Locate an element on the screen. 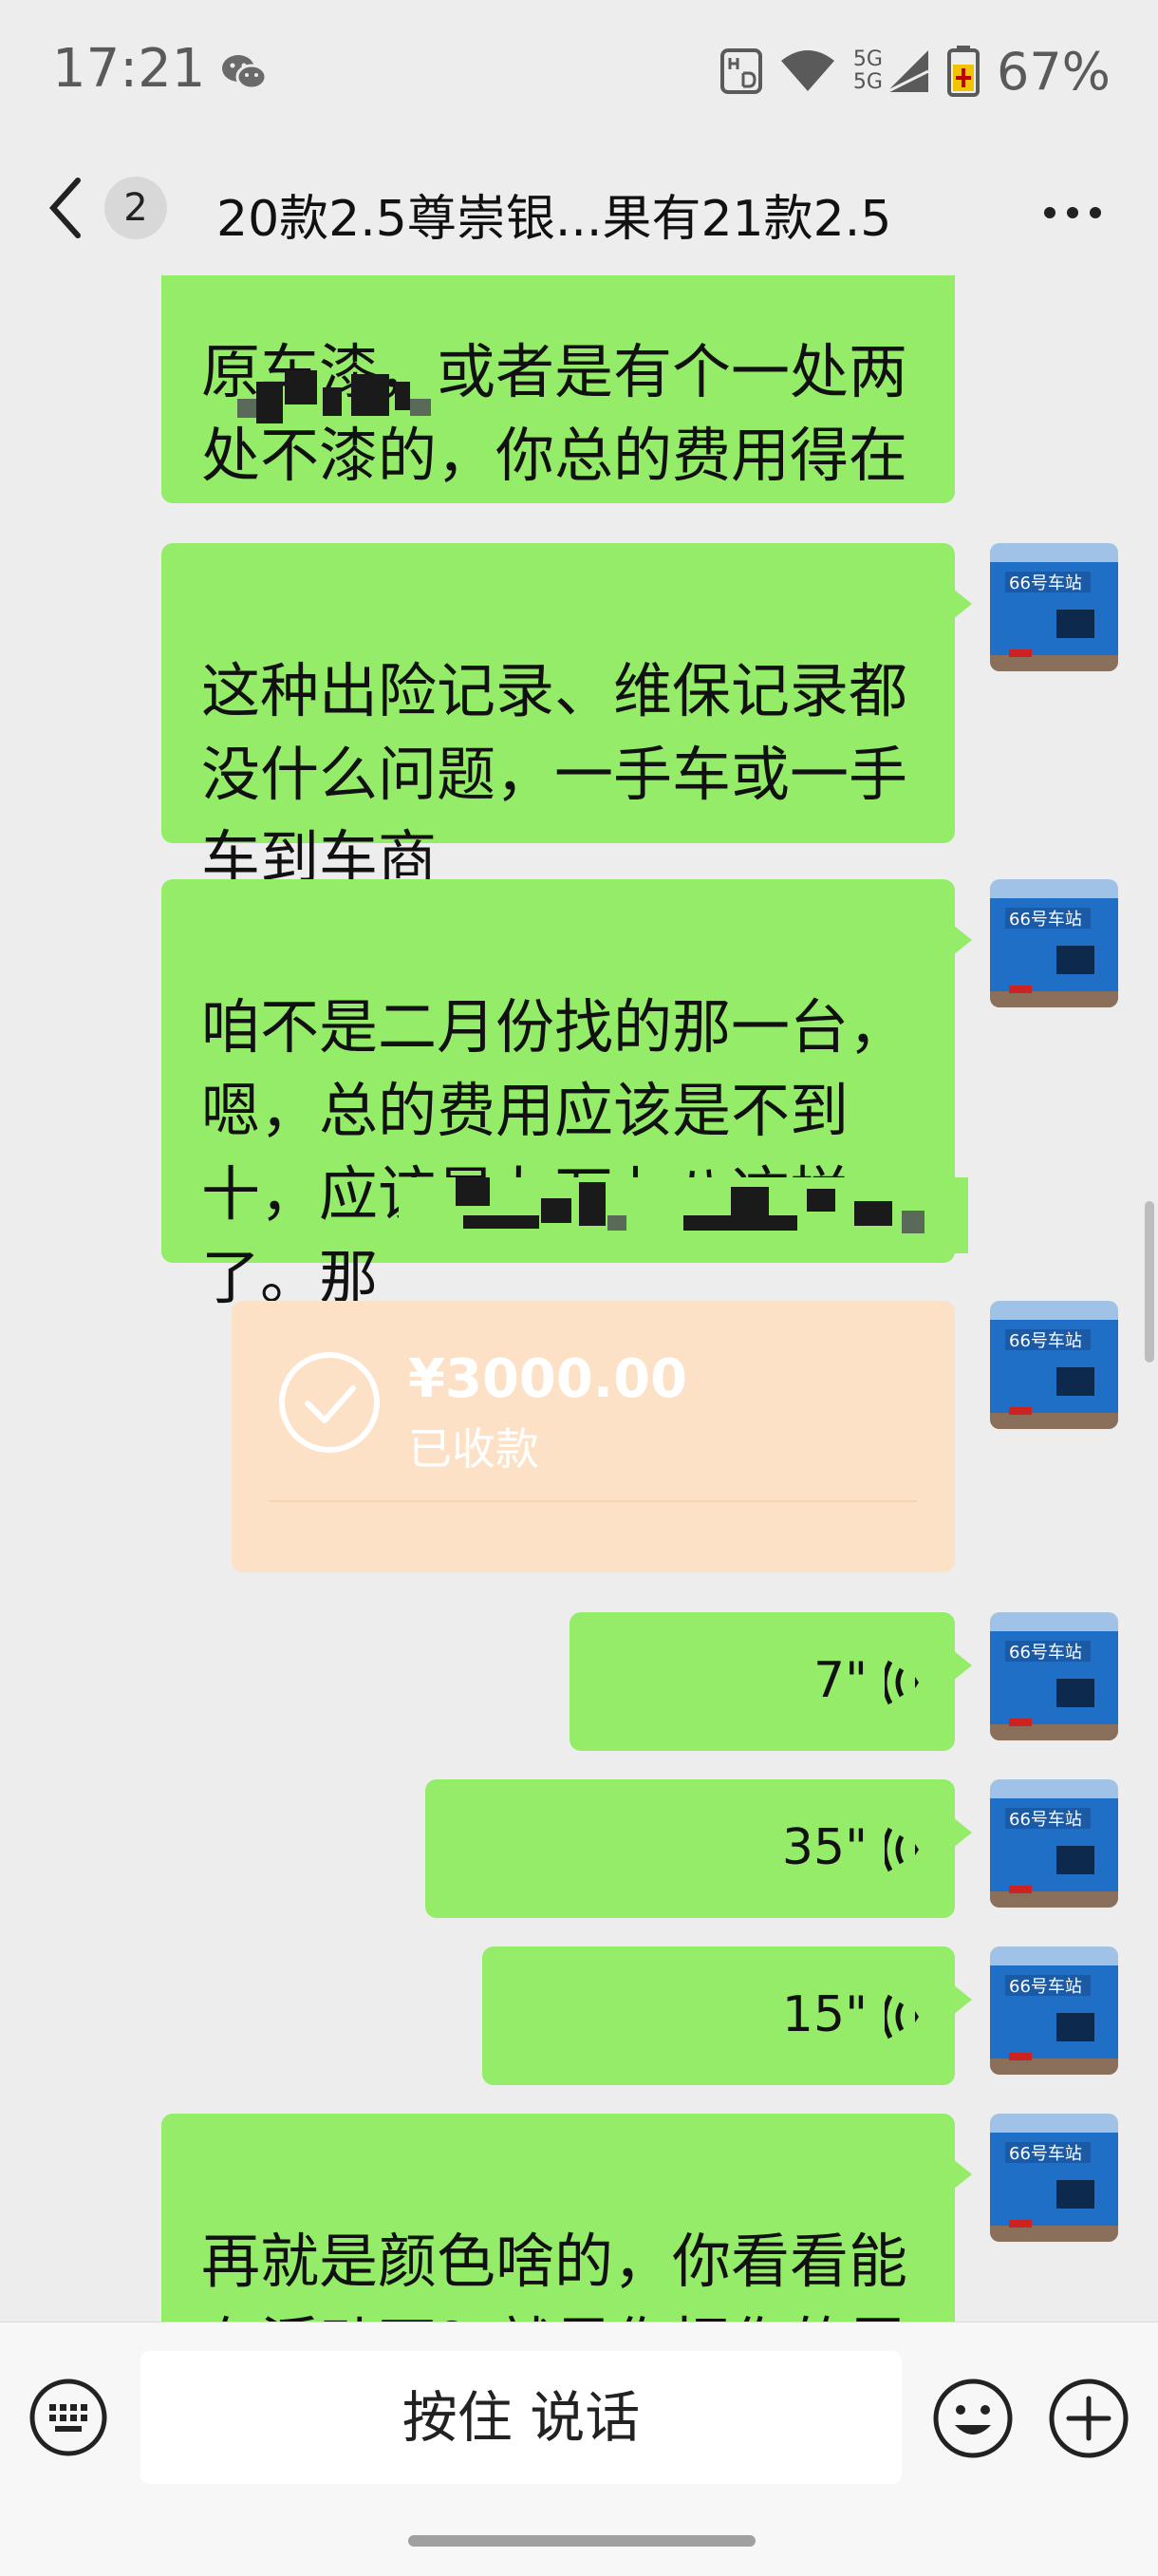  chat-title: 20款2.5尊崇银...果有21款2.5 is located at coordinates (554, 219).